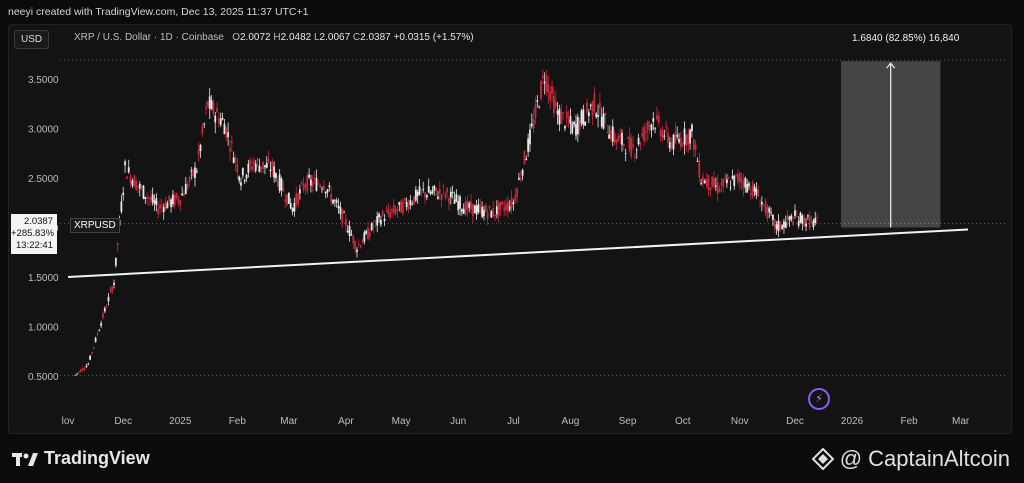 This screenshot has height=483, width=1024. Describe the element at coordinates (43, 278) in the screenshot. I see `y-tick-label: 1.5000` at that location.